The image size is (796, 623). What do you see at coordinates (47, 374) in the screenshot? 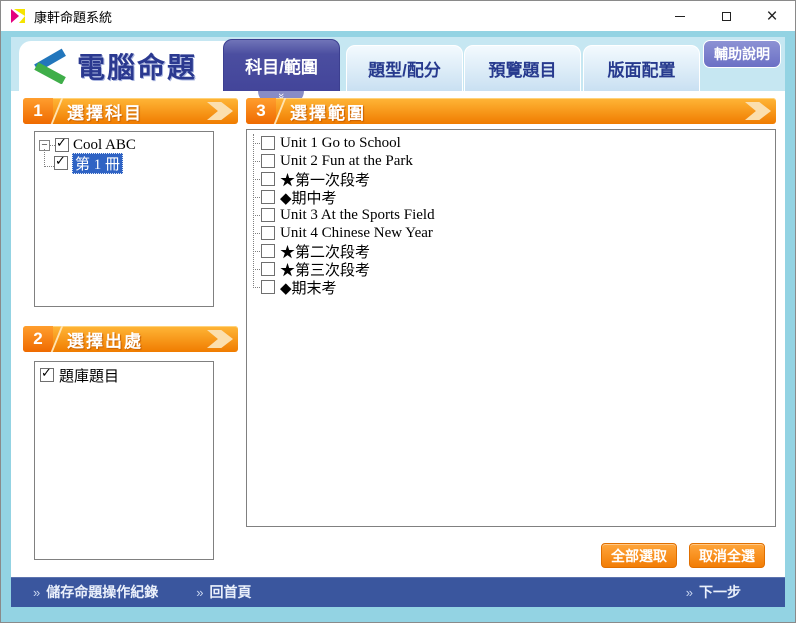
I see `checkbox-source` at bounding box center [47, 374].